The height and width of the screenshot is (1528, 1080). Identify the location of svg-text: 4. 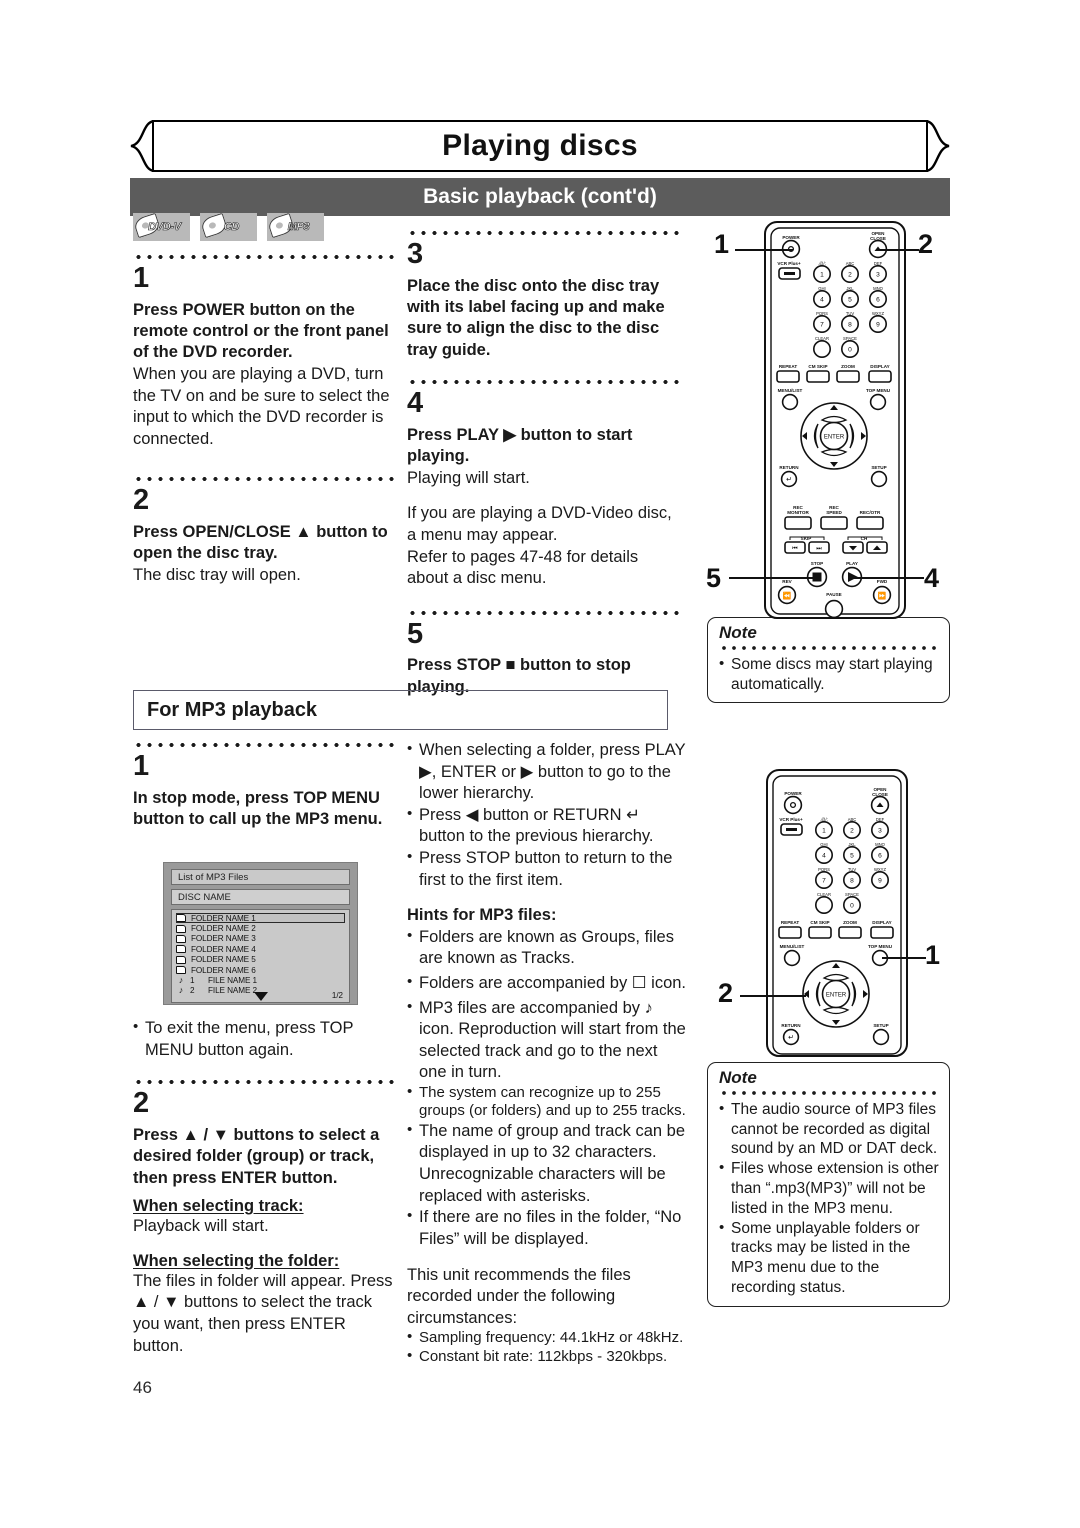
(822, 299).